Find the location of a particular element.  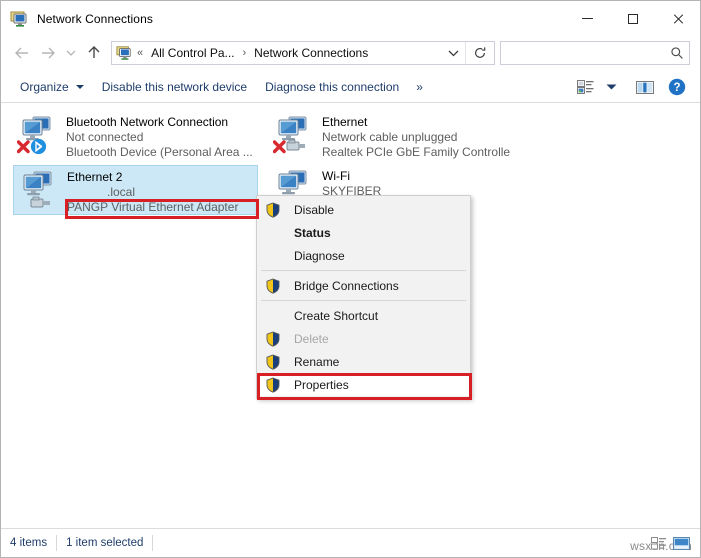

network-adapter-connected-icon is located at coordinates (41, 191).